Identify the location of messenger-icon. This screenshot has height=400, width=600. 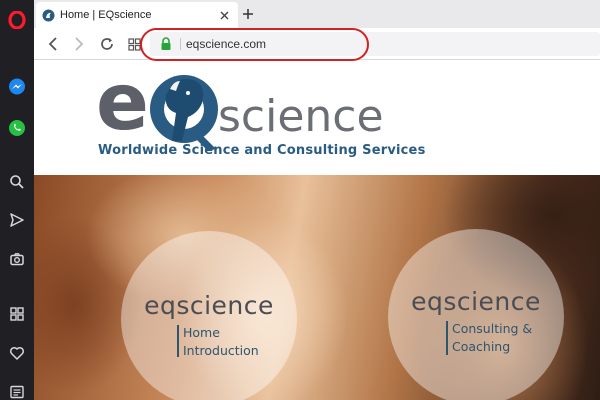
(17, 87).